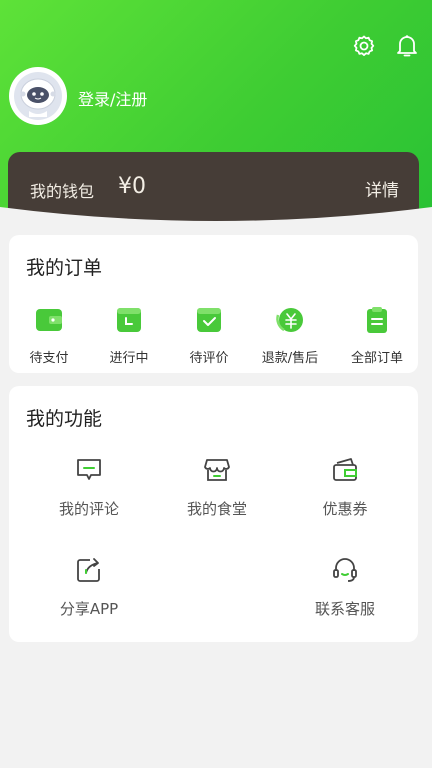  What do you see at coordinates (290, 335) in the screenshot?
I see `order-refund: 退款/售后` at bounding box center [290, 335].